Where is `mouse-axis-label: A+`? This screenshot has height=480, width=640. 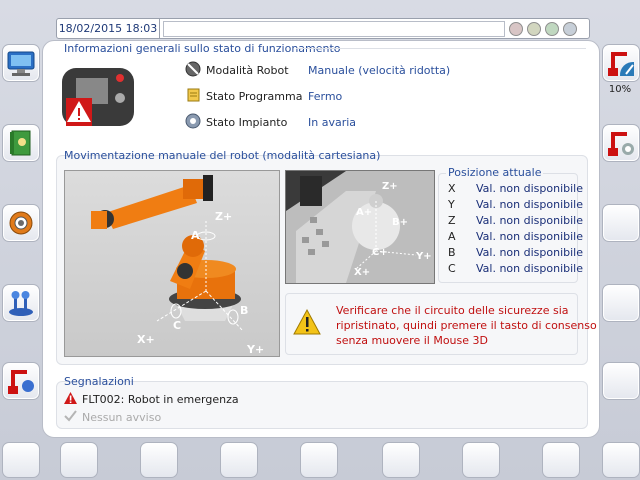 mouse-axis-label: A+ is located at coordinates (364, 212).